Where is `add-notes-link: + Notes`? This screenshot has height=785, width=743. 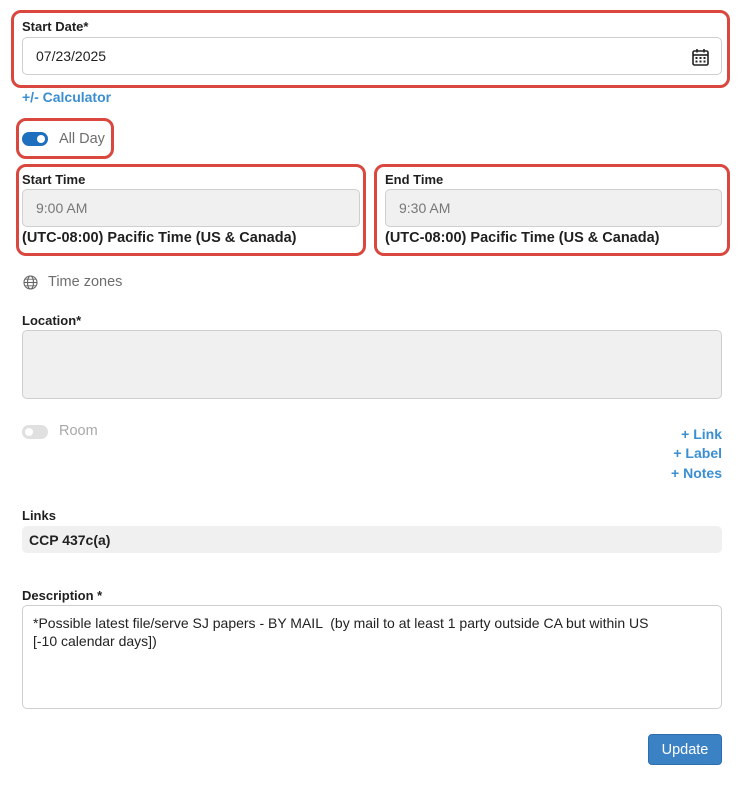
add-notes-link: + Notes is located at coordinates (696, 473).